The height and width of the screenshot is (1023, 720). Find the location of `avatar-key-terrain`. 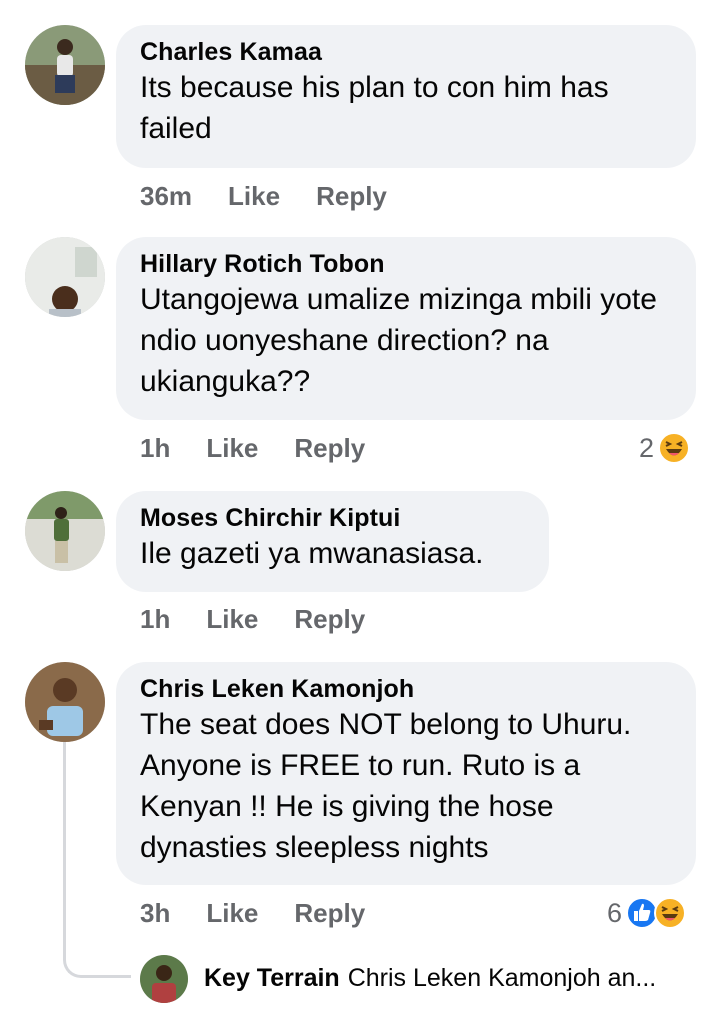

avatar-key-terrain is located at coordinates (164, 979).